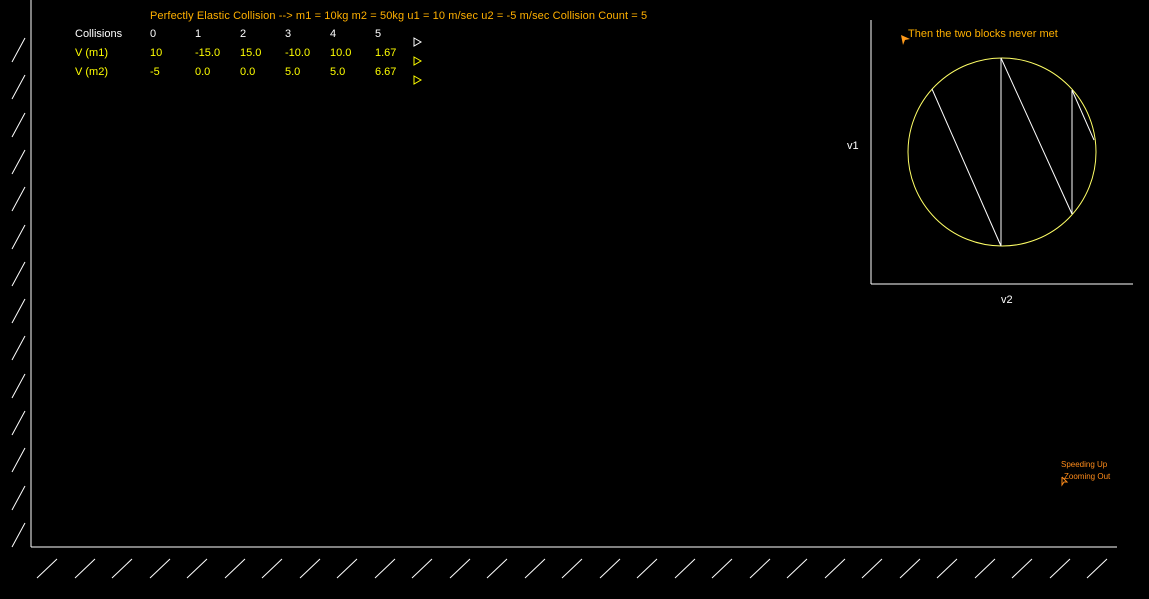 Image resolution: width=1149 pixels, height=599 pixels. Describe the element at coordinates (155, 72) in the screenshot. I see `table-cell: -5` at that location.